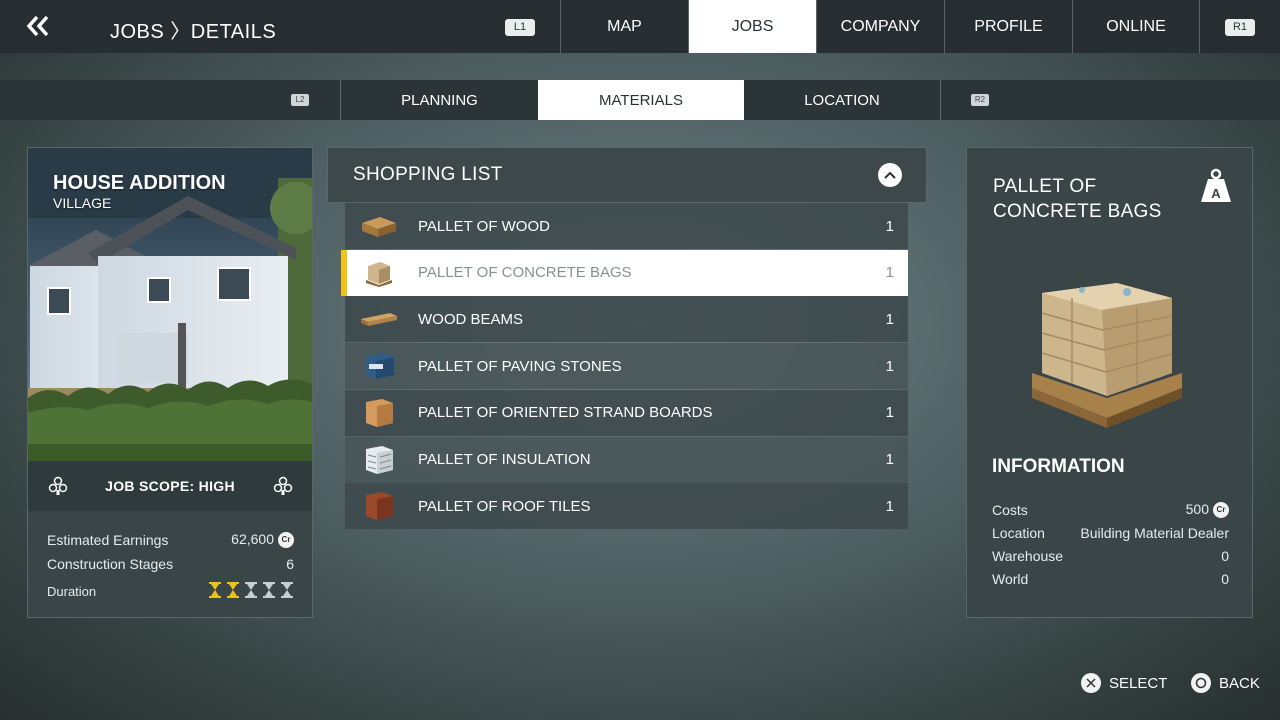 The width and height of the screenshot is (1280, 720). Describe the element at coordinates (1028, 556) in the screenshot. I see `info-label: Warehouse` at that location.